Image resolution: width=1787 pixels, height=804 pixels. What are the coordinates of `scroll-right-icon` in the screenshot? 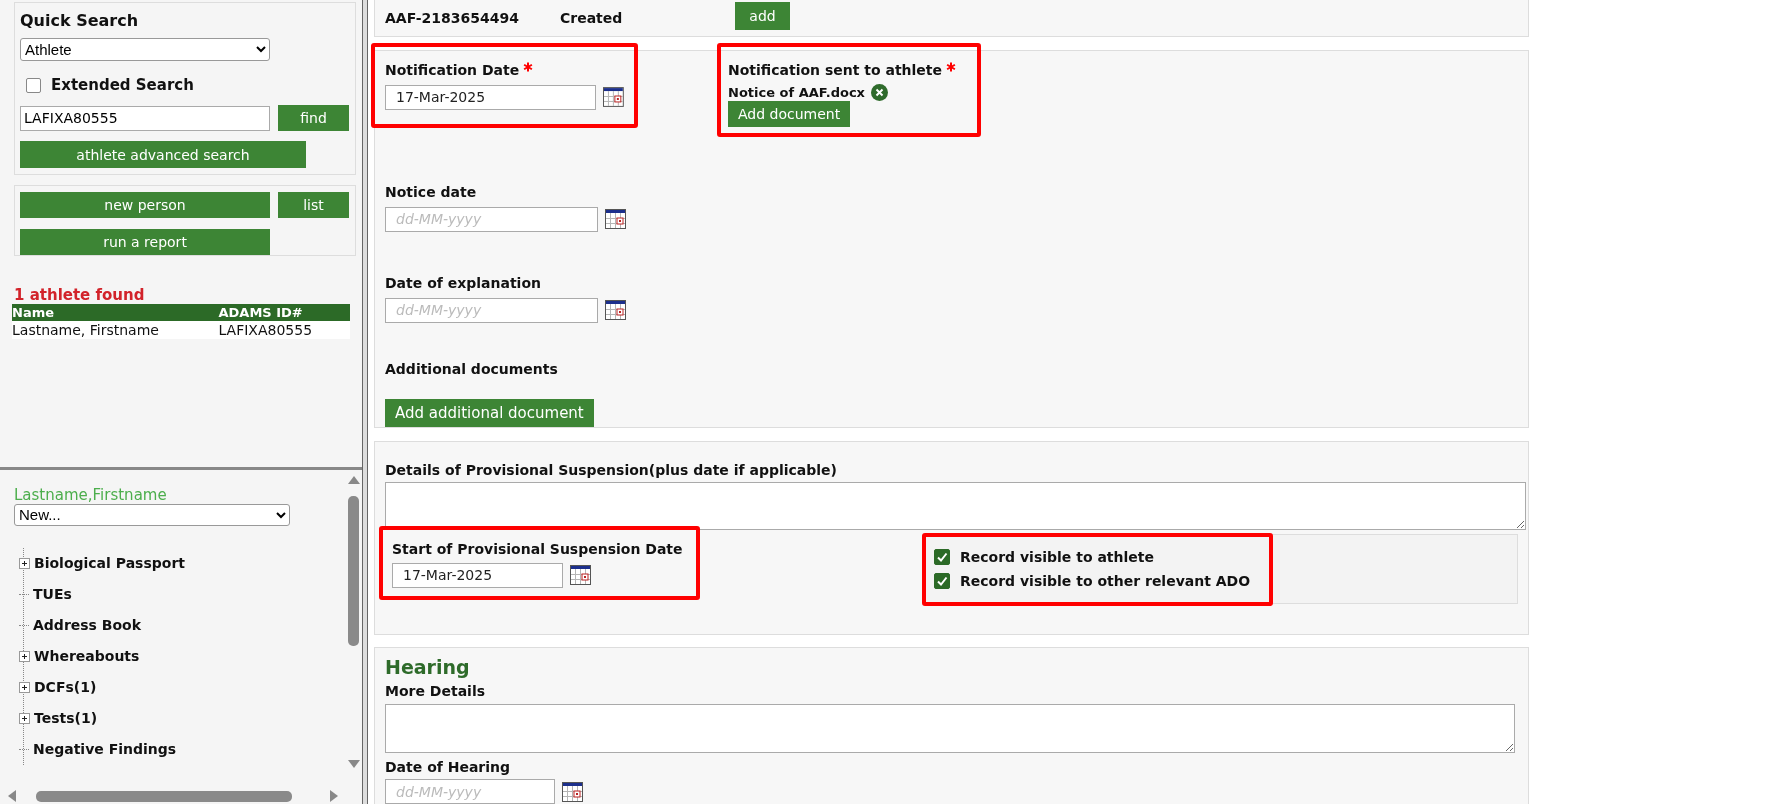 It's located at (334, 796).